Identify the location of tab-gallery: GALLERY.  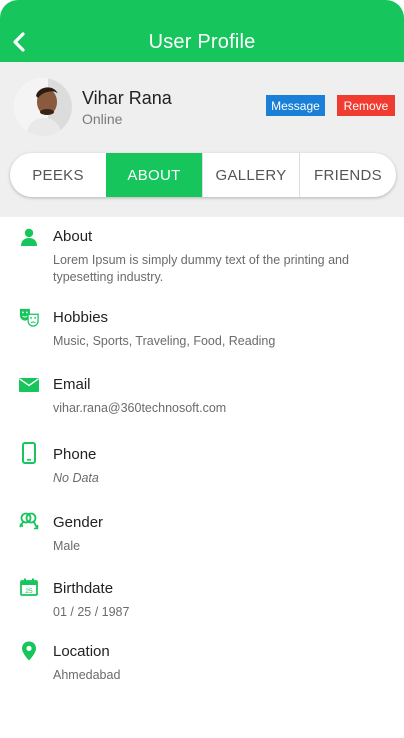
(250, 175).